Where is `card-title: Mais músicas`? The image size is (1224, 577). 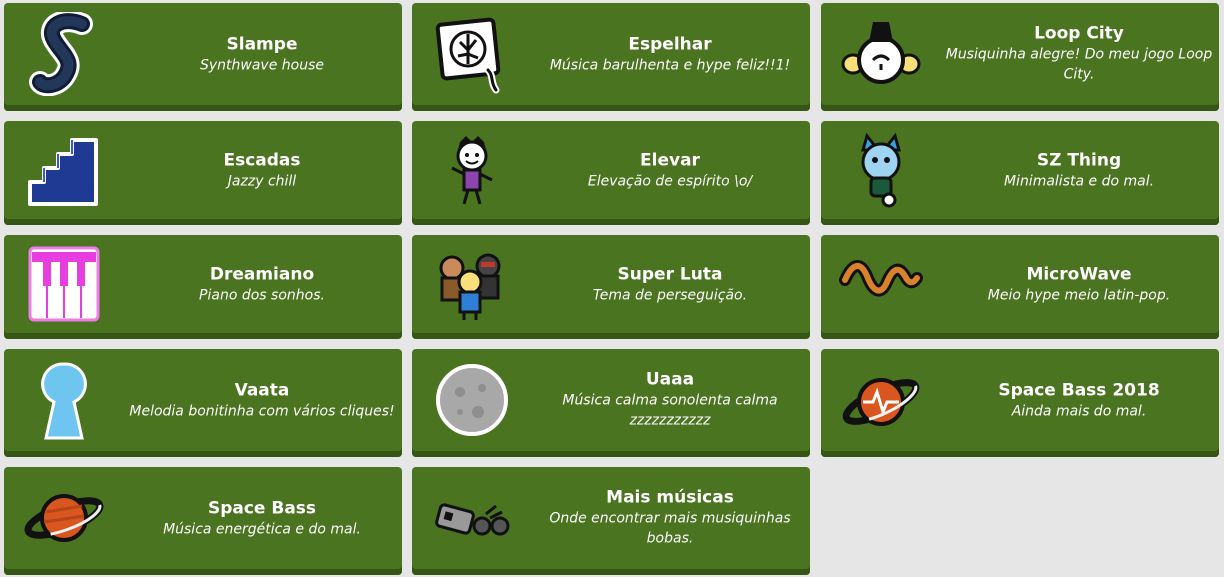 card-title: Mais músicas is located at coordinates (670, 497).